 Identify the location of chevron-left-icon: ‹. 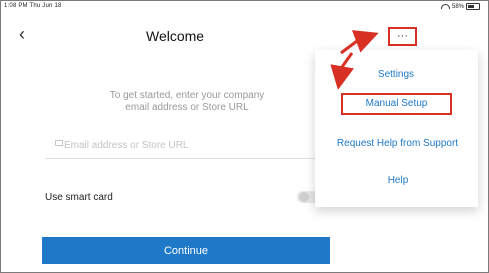
(22, 34).